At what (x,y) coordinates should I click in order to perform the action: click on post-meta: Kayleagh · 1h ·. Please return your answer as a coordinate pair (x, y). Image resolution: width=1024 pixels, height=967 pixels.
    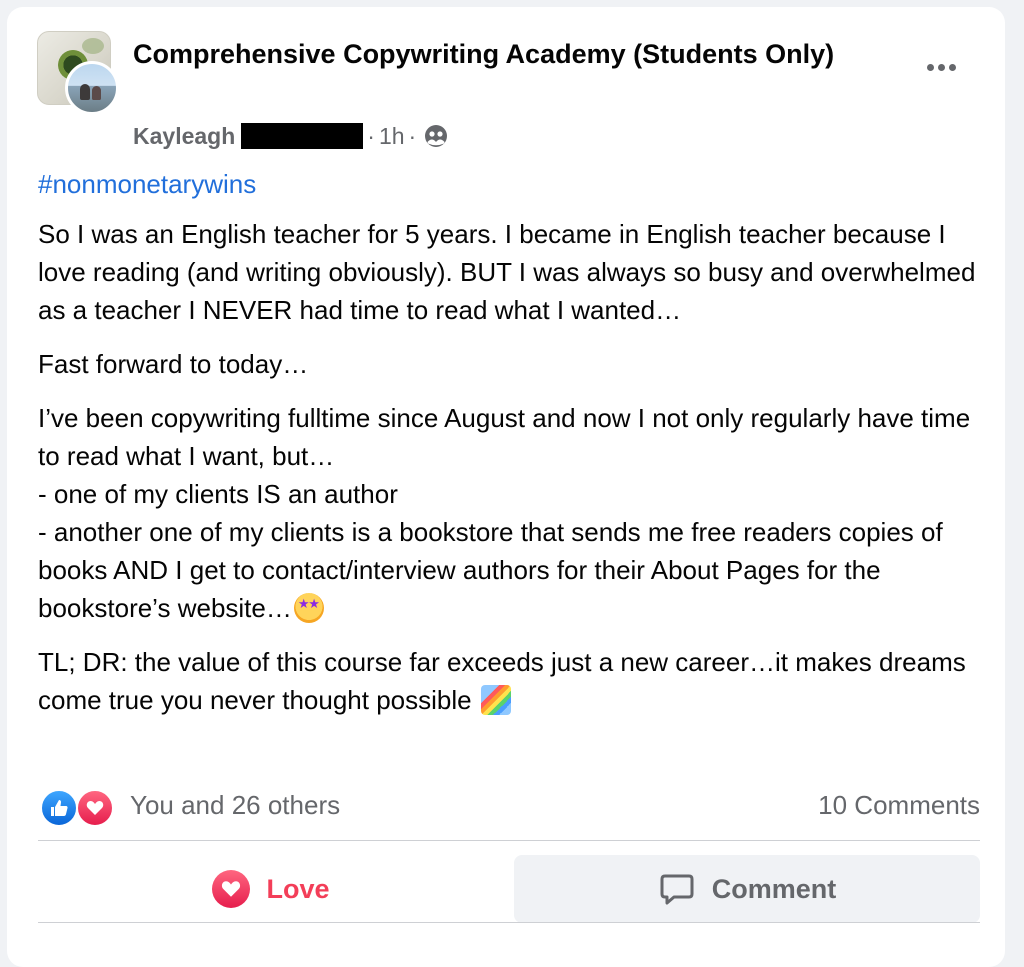
    Looking at the image, I should click on (290, 136).